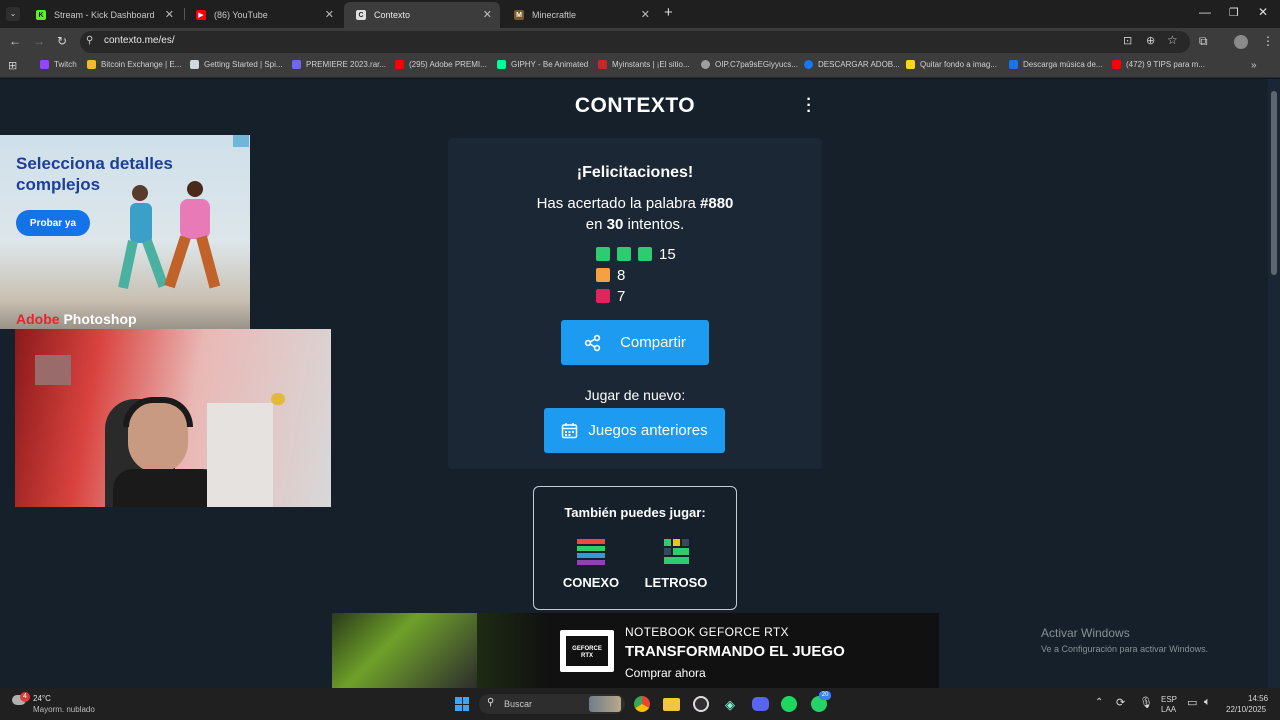 The width and height of the screenshot is (1280, 720). What do you see at coordinates (1274, 383) in the screenshot?
I see `page-scrollbar` at bounding box center [1274, 383].